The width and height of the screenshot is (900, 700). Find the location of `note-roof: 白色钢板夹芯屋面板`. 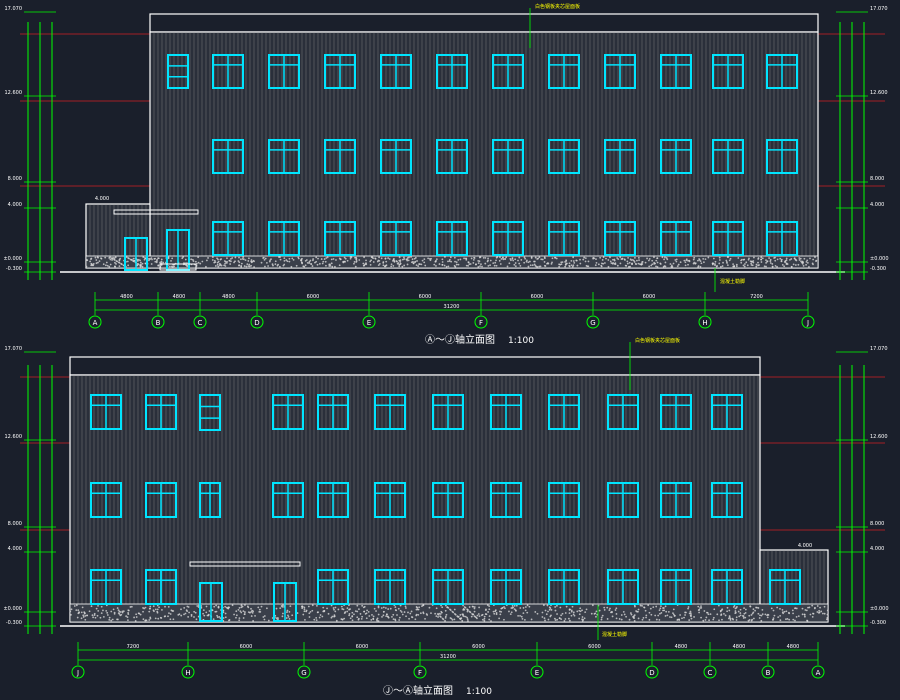

note-roof: 白色钢板夹芯屋面板 is located at coordinates (657, 340).